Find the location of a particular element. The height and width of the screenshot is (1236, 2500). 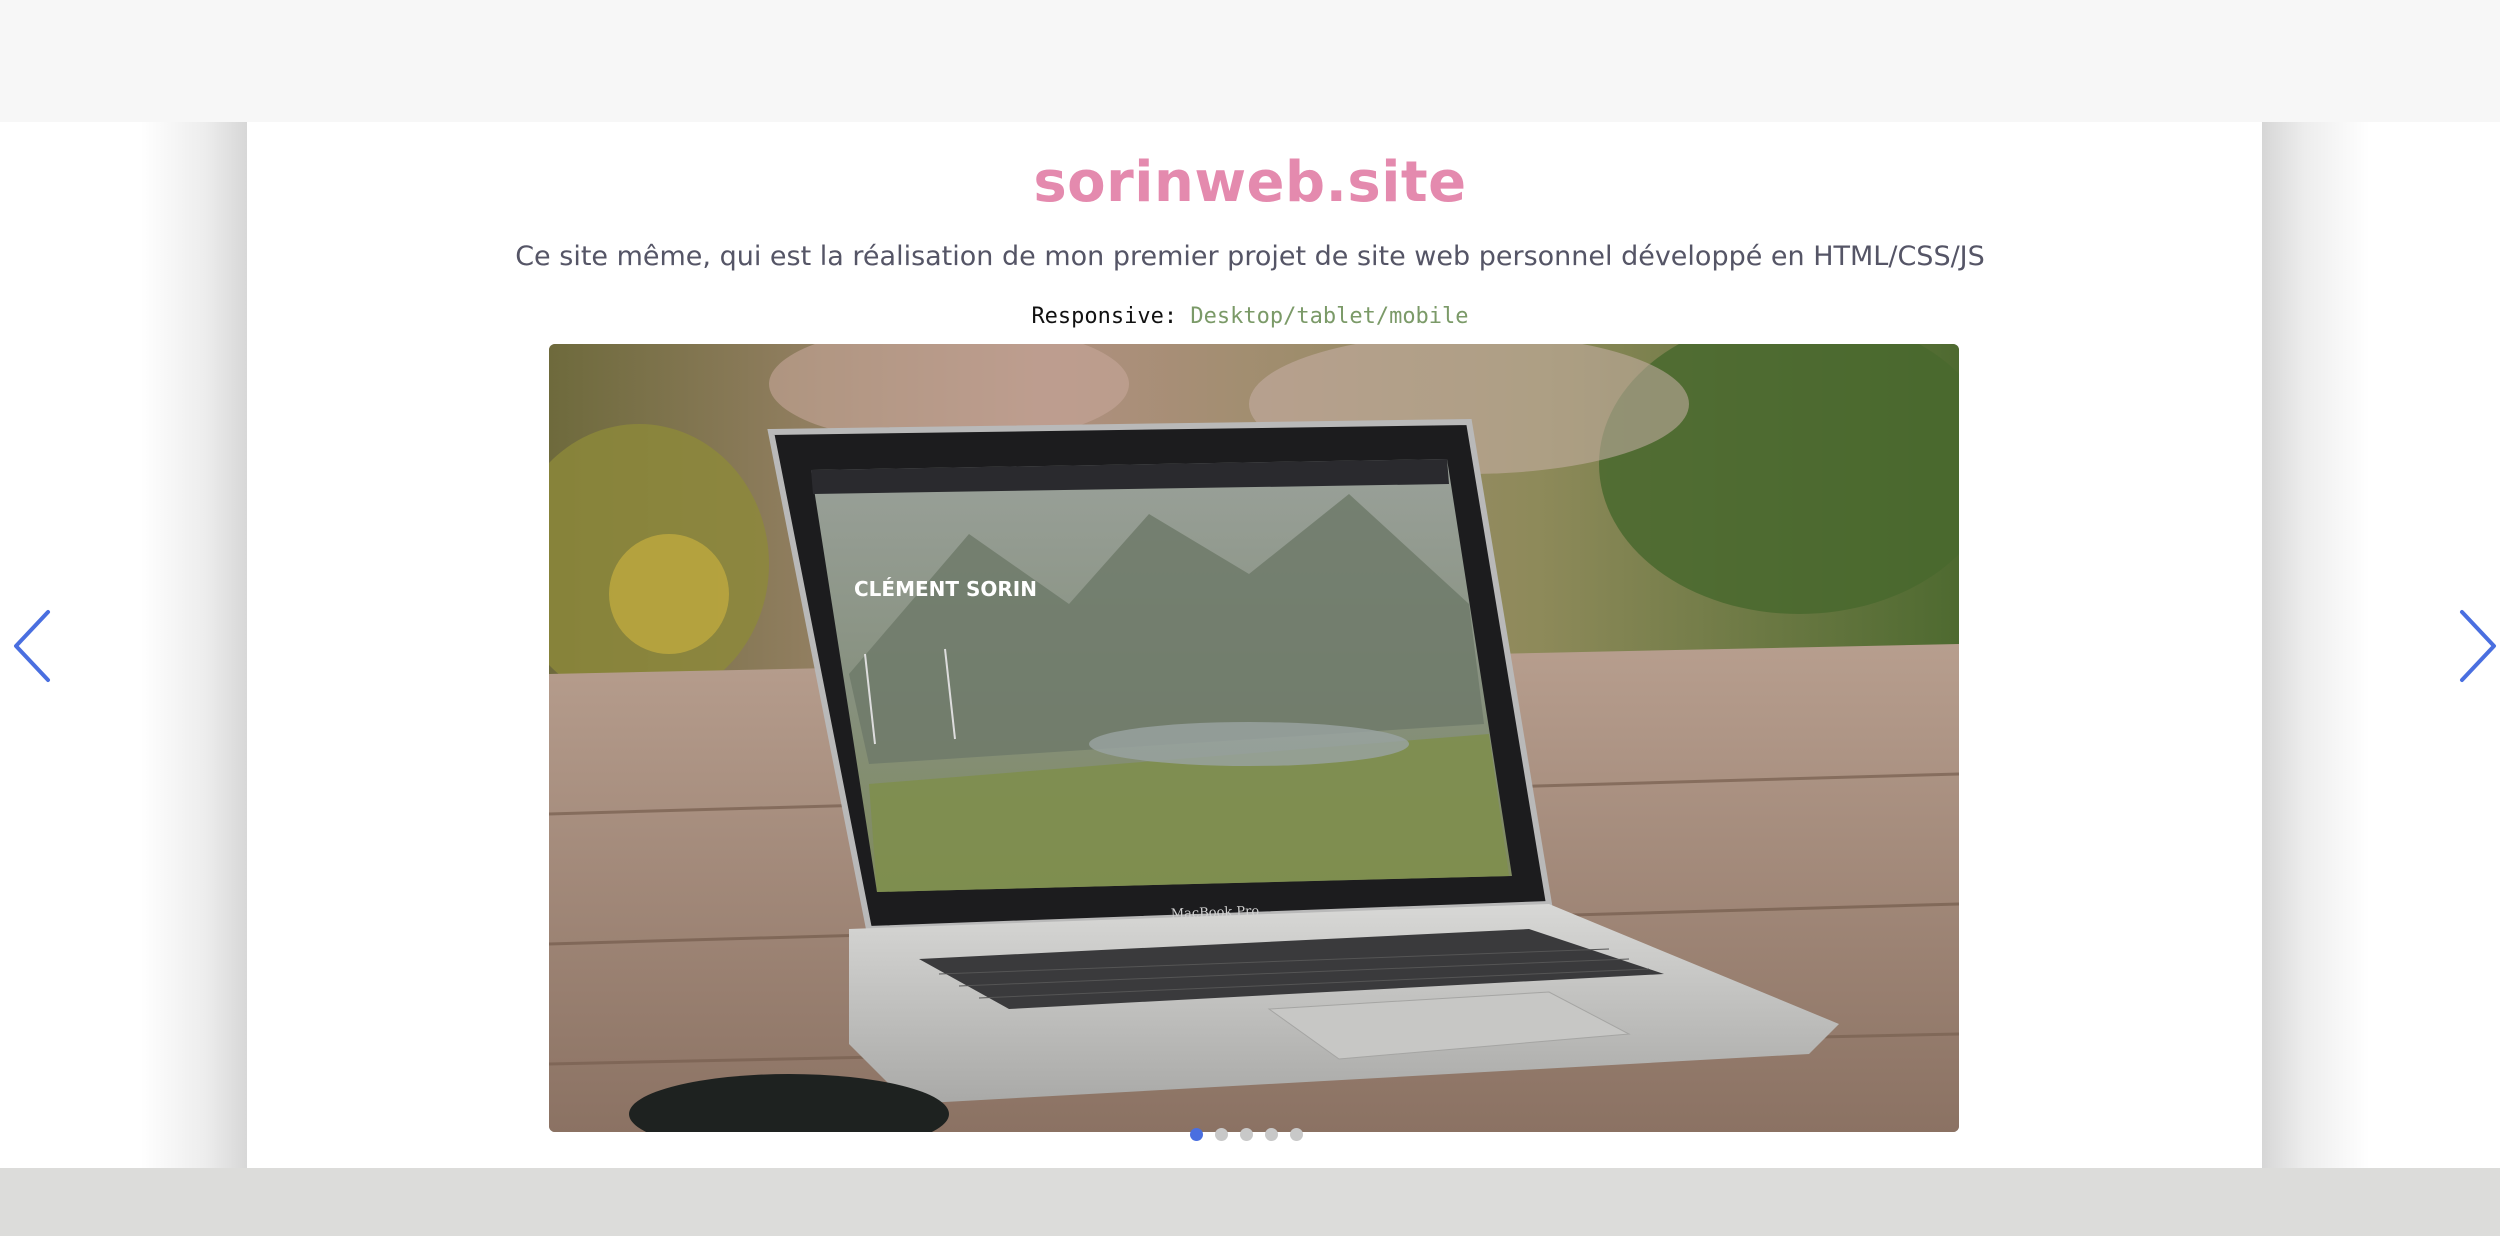

chevron-left-icon is located at coordinates (32, 646).